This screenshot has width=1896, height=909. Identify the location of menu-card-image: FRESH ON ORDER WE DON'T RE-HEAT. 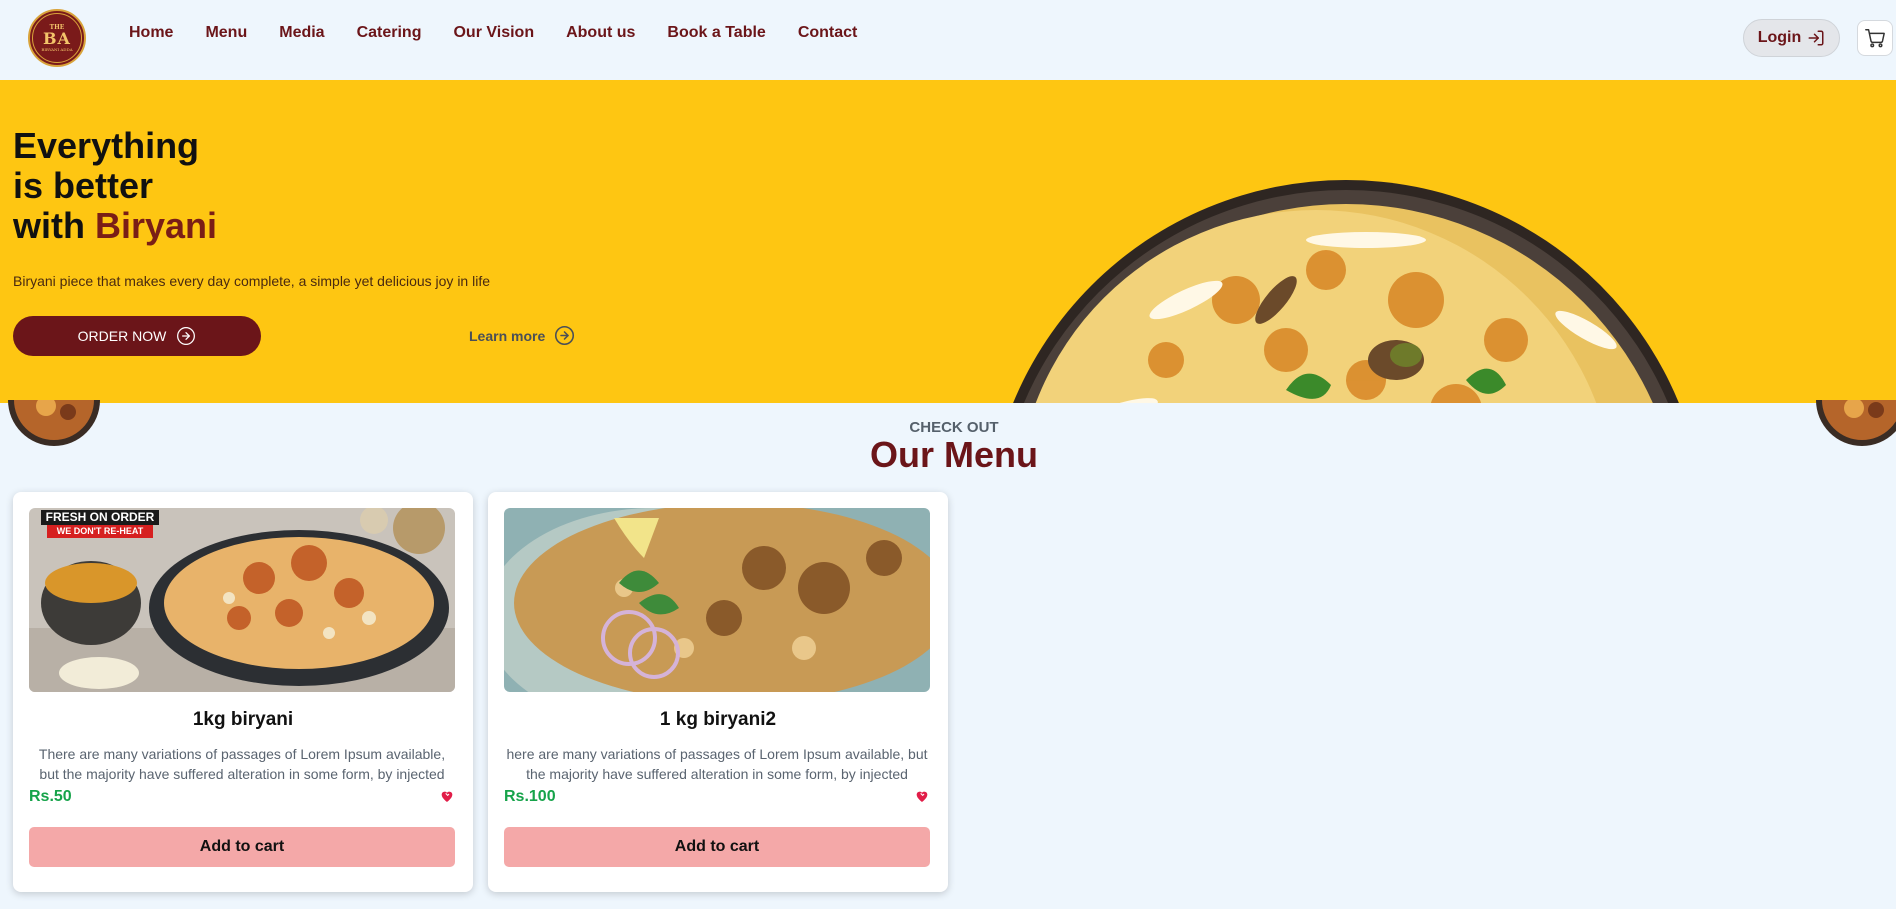
(242, 600).